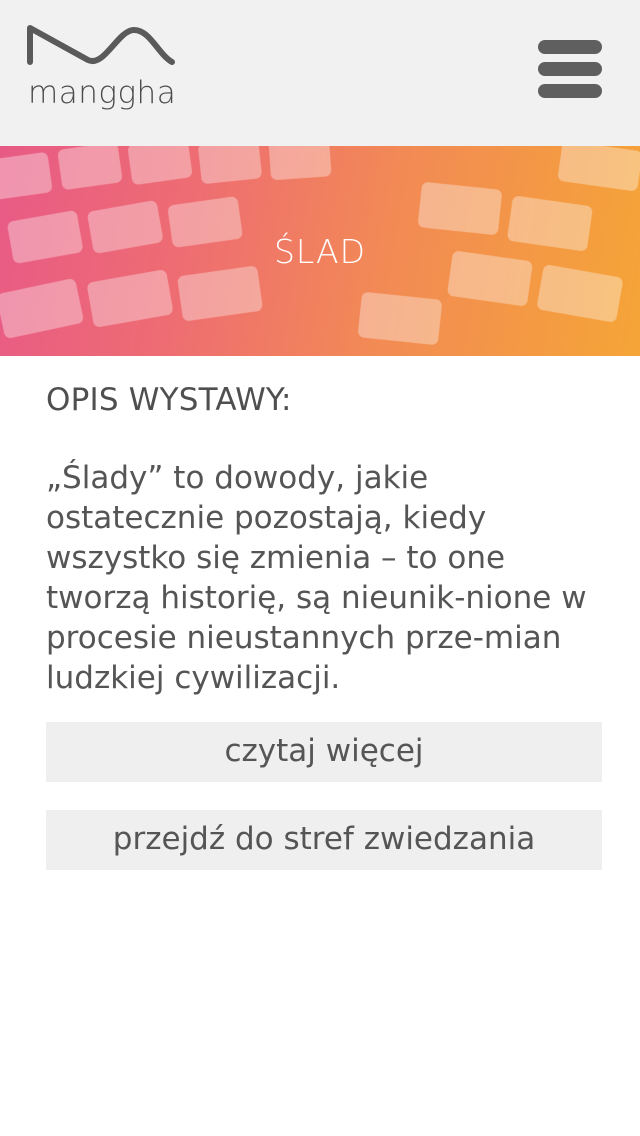  I want to click on visit-zones-button: przejdź do stref zwiedzania, so click(324, 840).